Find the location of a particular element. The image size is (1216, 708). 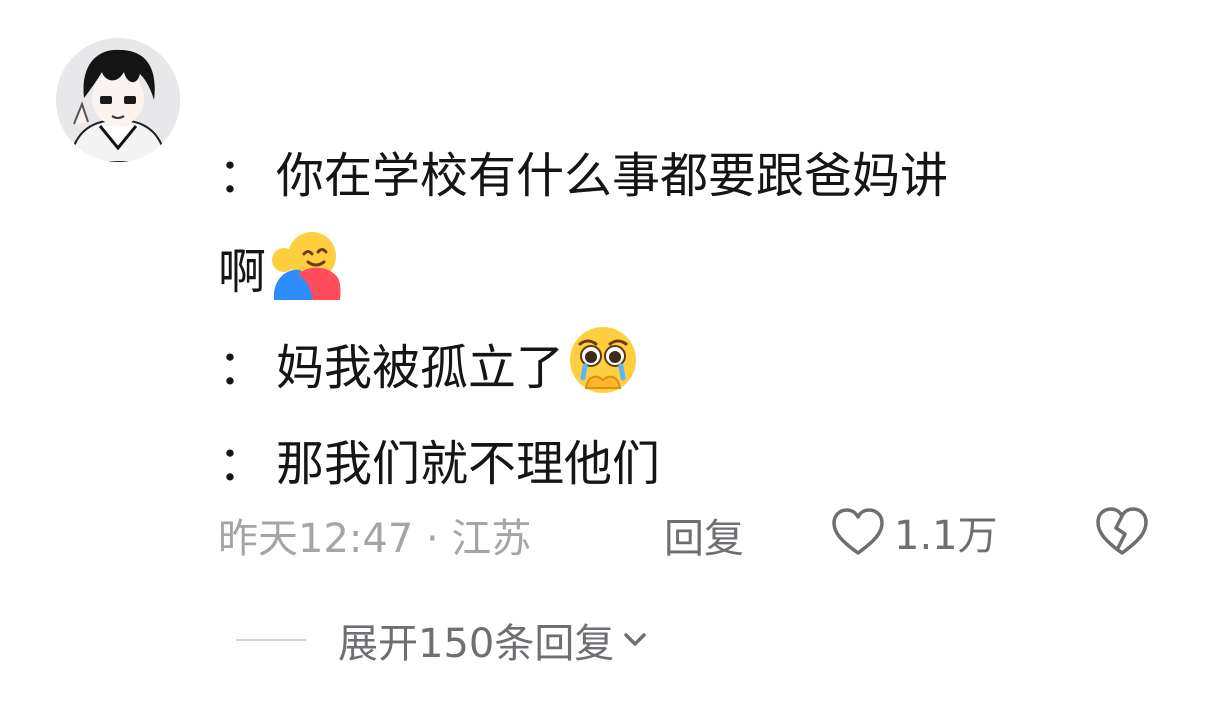

broken-heart-icon is located at coordinates (1122, 531).